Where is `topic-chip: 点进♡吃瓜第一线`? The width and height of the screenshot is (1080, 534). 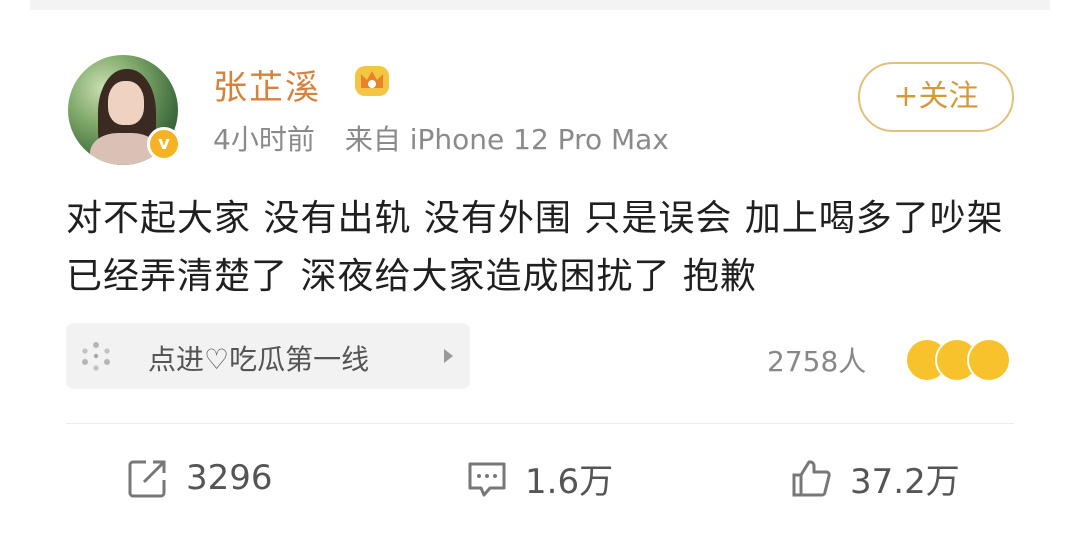
topic-chip: 点进♡吃瓜第一线 is located at coordinates (268, 356).